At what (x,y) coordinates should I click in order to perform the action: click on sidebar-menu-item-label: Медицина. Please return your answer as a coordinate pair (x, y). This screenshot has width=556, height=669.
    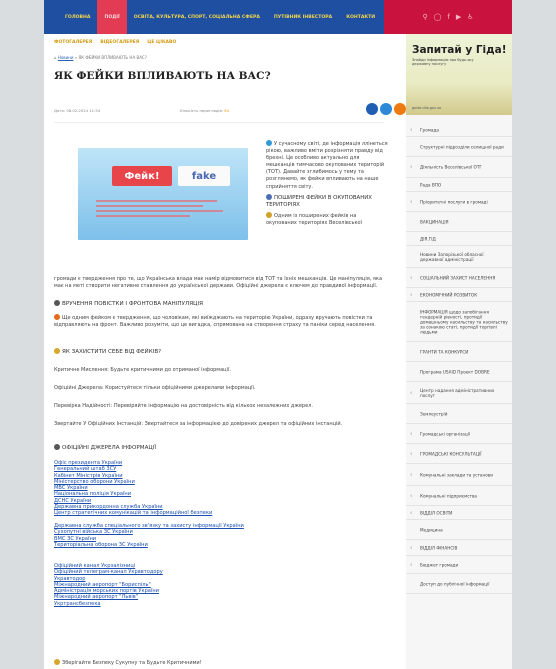
    Looking at the image, I should click on (431, 529).